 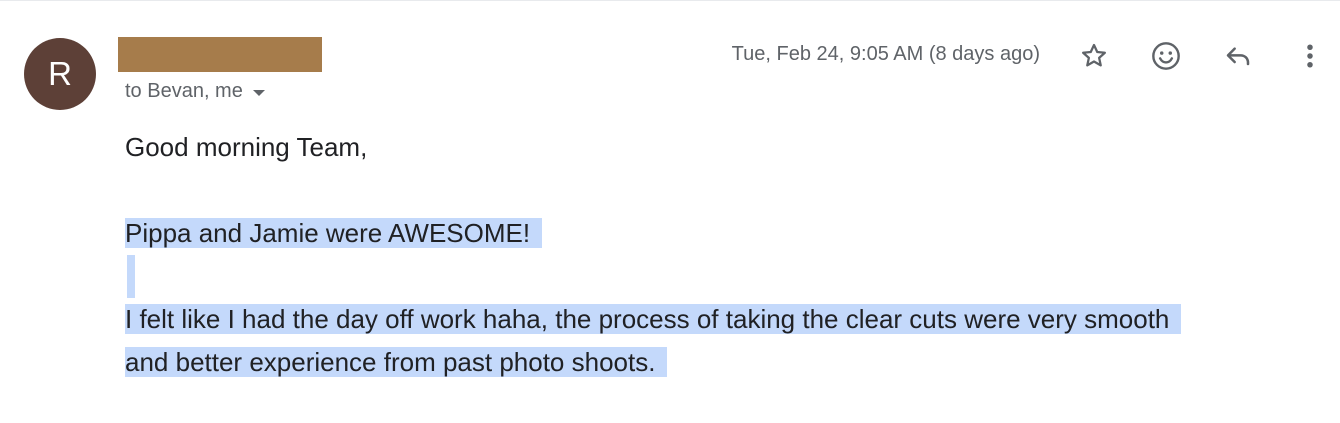 I want to click on recipients-label: to Bevan, me, so click(x=184, y=91).